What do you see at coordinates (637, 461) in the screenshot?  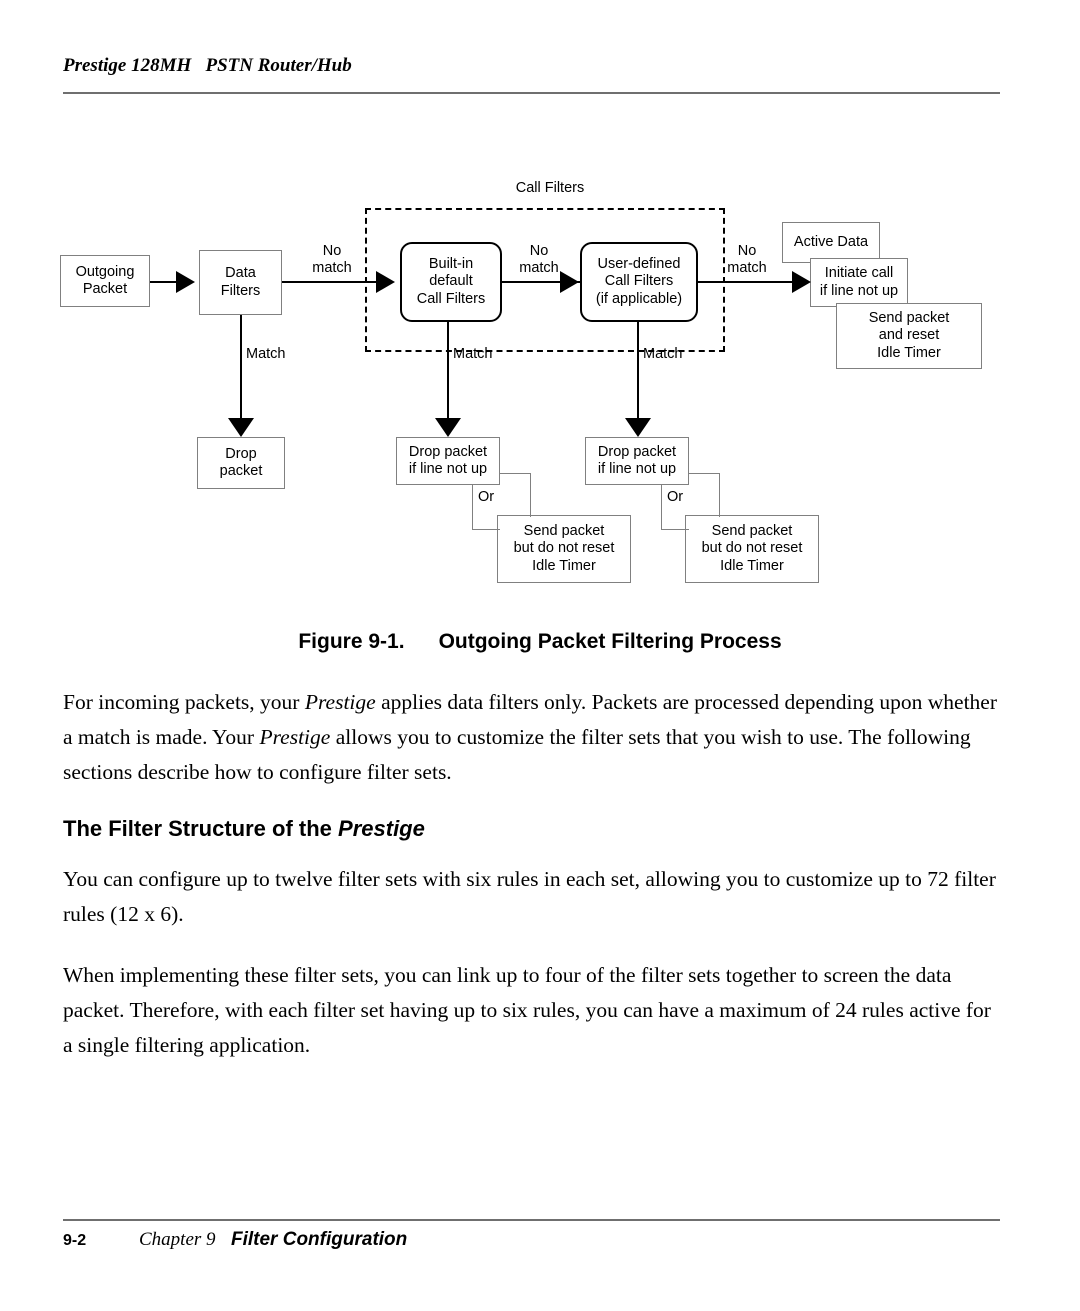 I see `node-drop-packet-if-line-not-up-2: Drop packet if line not up` at bounding box center [637, 461].